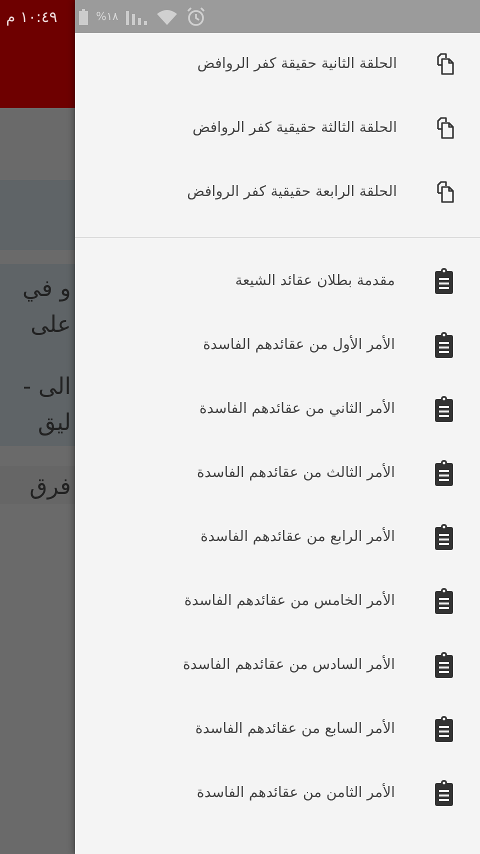 This screenshot has width=480, height=854. I want to click on item-label: الحلقة الثالثة حقيقية كفر الروافض, so click(294, 128).